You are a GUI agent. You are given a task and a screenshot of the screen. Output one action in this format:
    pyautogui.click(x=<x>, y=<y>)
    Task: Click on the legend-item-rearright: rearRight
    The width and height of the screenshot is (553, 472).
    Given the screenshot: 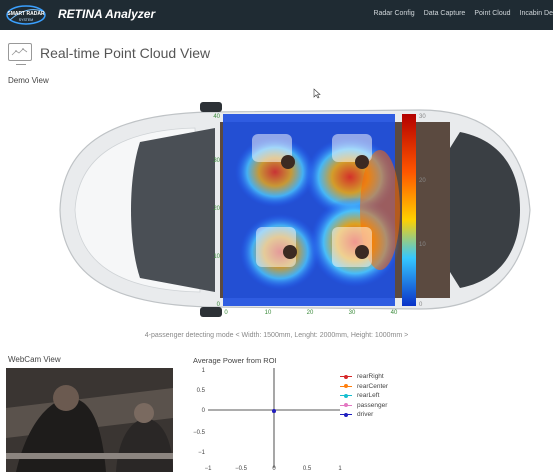 What is the action you would take?
    pyautogui.click(x=364, y=377)
    